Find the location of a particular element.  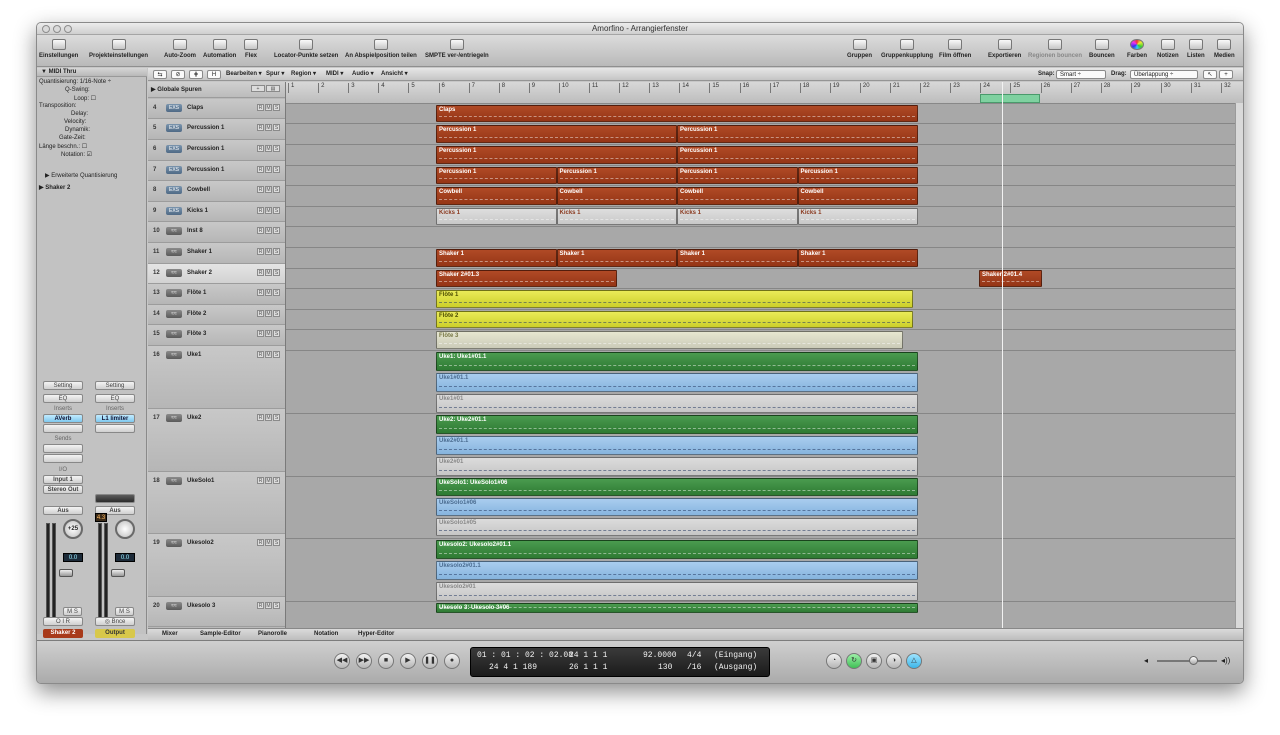

ruler-bar-9: 9 is located at coordinates (531, 88).